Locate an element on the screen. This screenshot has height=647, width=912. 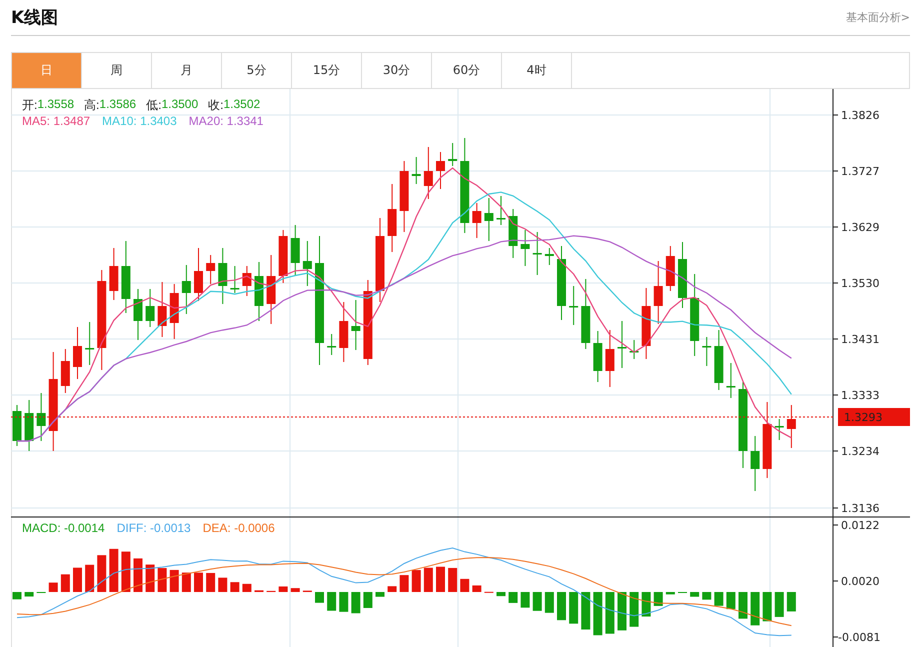
price-axis-label: 1.3136 is located at coordinates (860, 508).